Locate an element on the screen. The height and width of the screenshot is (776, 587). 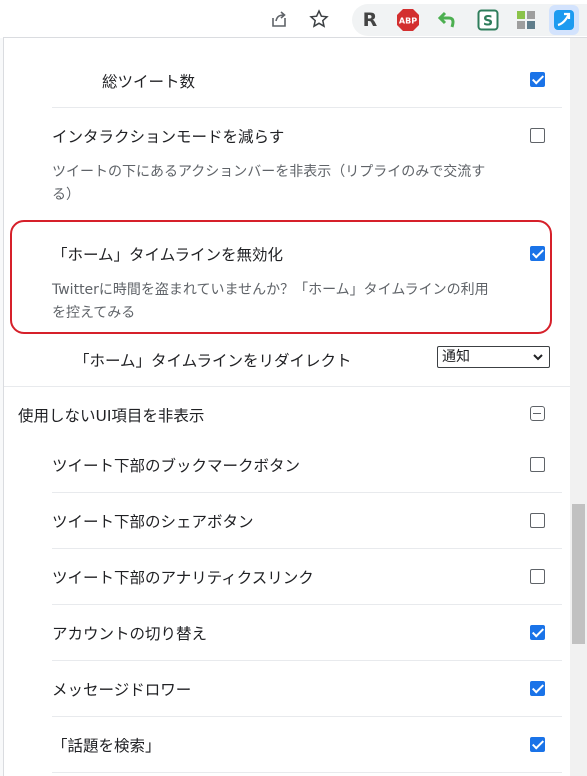
disable-home-checkbox is located at coordinates (537, 253).